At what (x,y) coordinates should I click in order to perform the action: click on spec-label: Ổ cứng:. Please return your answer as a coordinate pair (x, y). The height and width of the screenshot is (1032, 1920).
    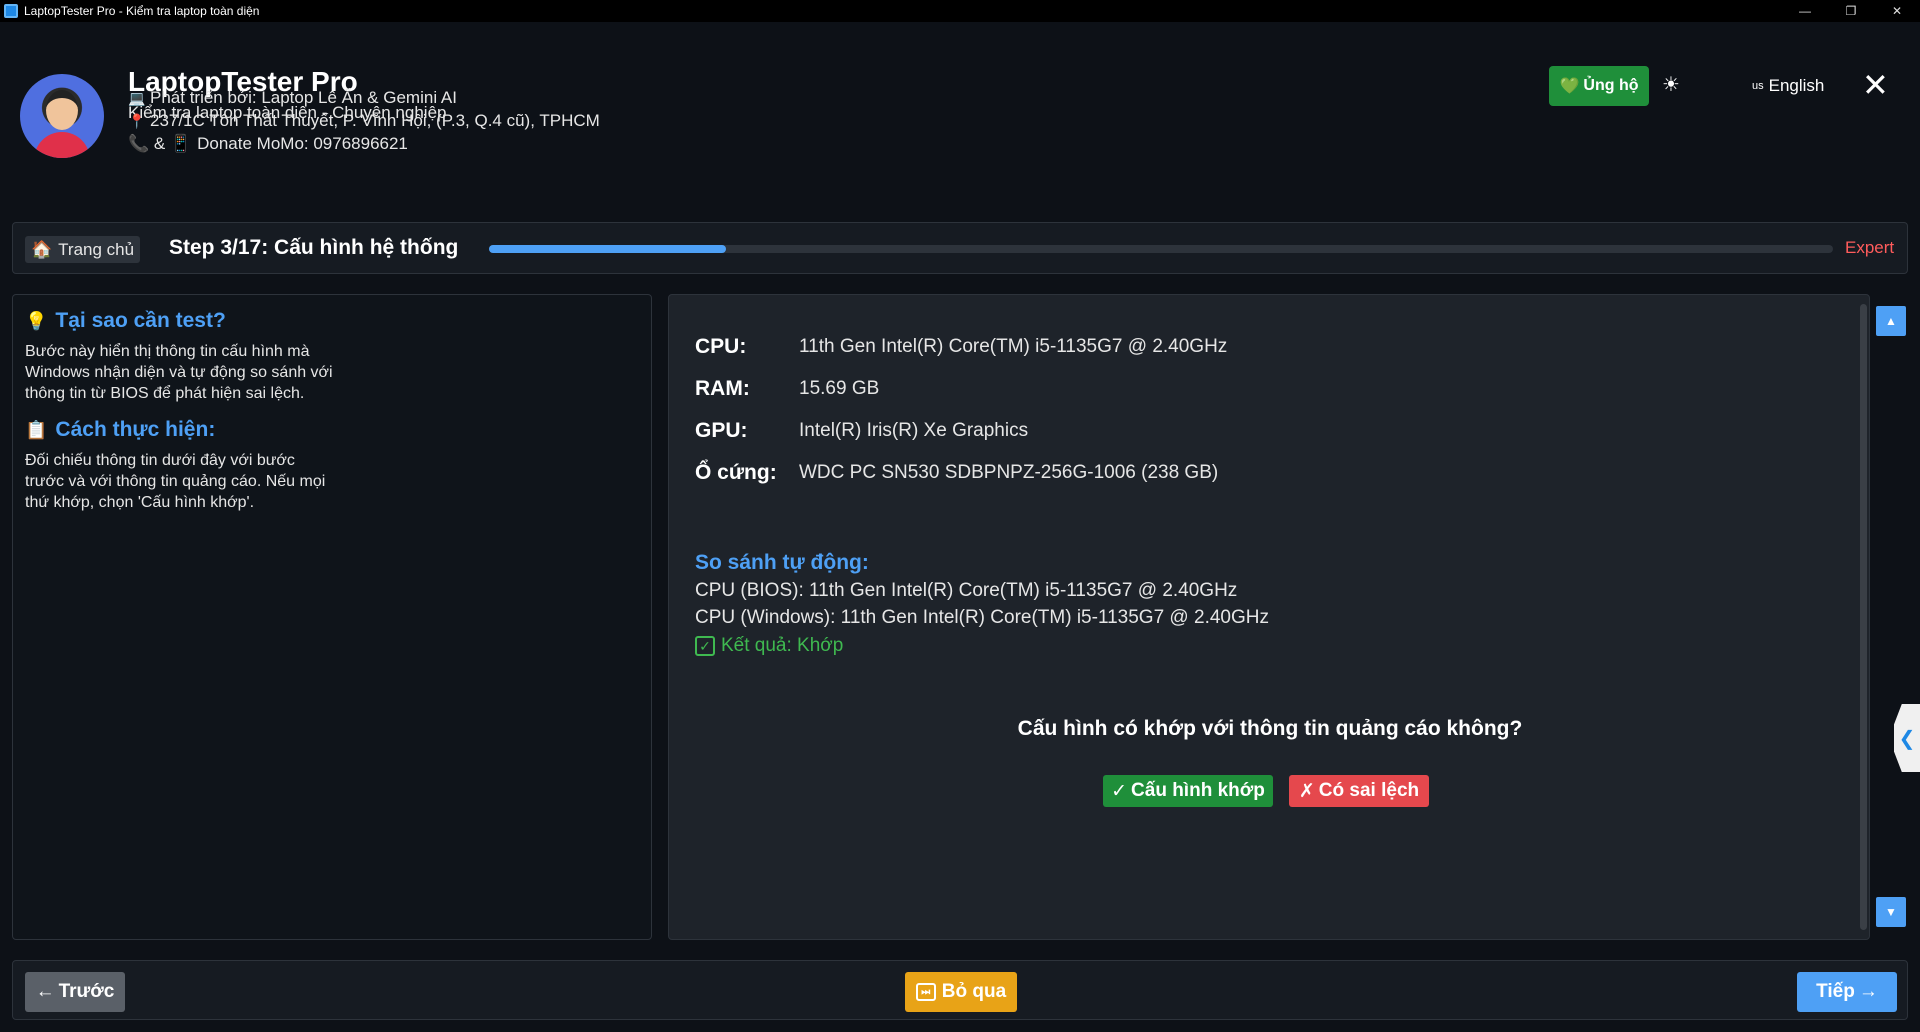
    Looking at the image, I should click on (736, 472).